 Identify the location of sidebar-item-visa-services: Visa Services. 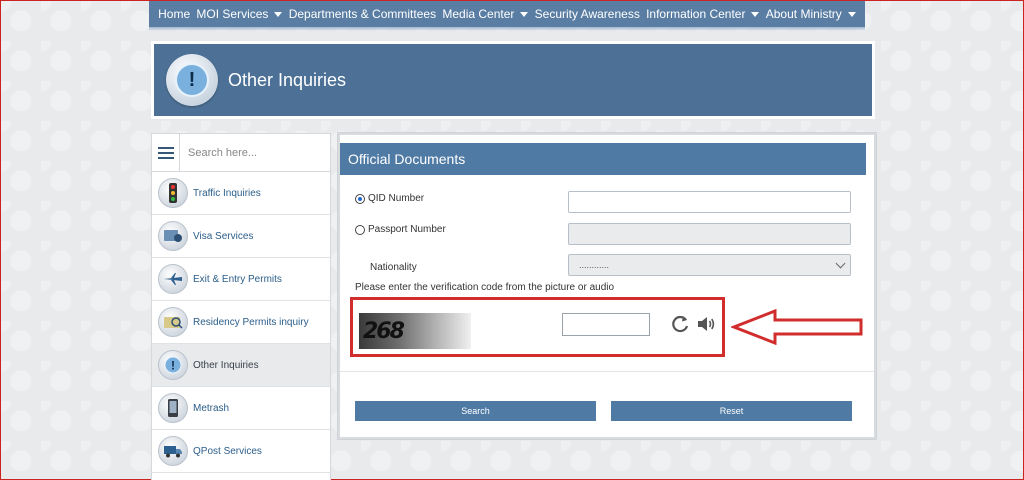
(241, 236).